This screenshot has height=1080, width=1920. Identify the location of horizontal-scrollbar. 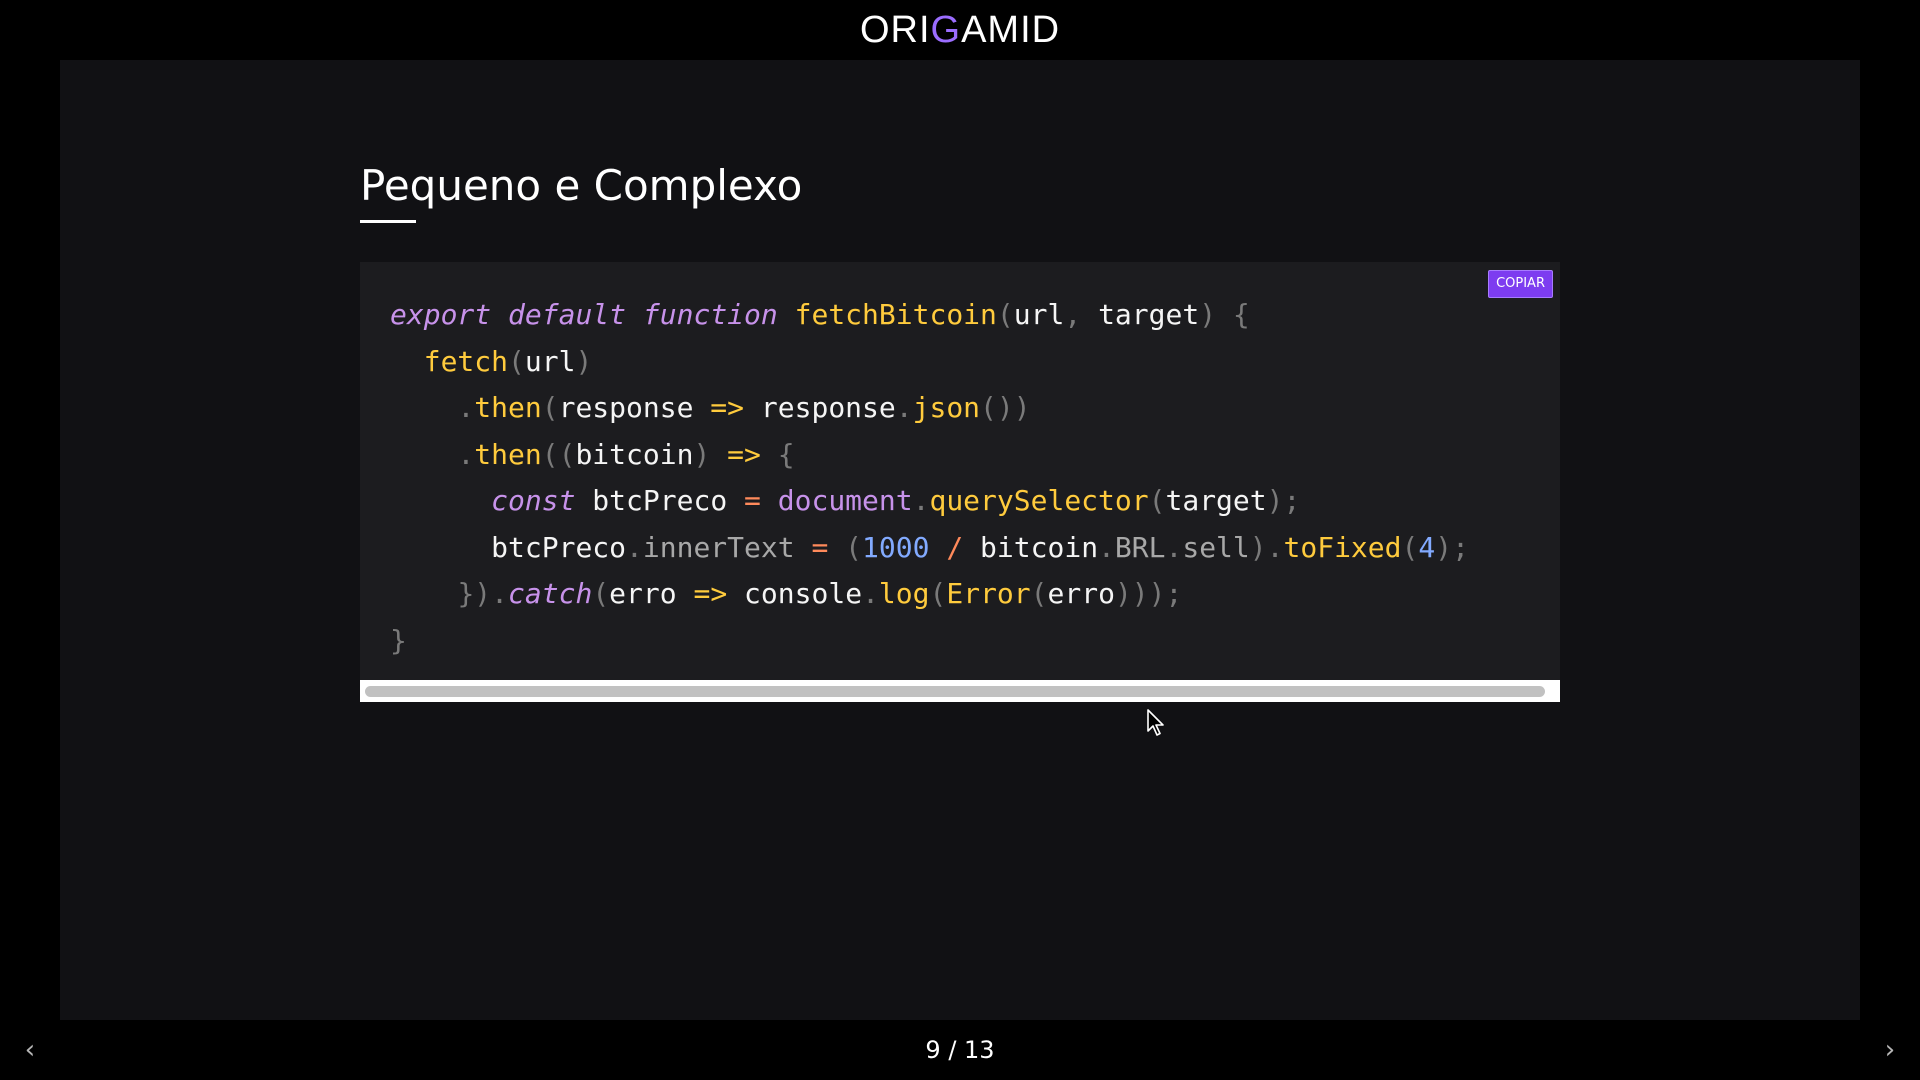
(960, 691).